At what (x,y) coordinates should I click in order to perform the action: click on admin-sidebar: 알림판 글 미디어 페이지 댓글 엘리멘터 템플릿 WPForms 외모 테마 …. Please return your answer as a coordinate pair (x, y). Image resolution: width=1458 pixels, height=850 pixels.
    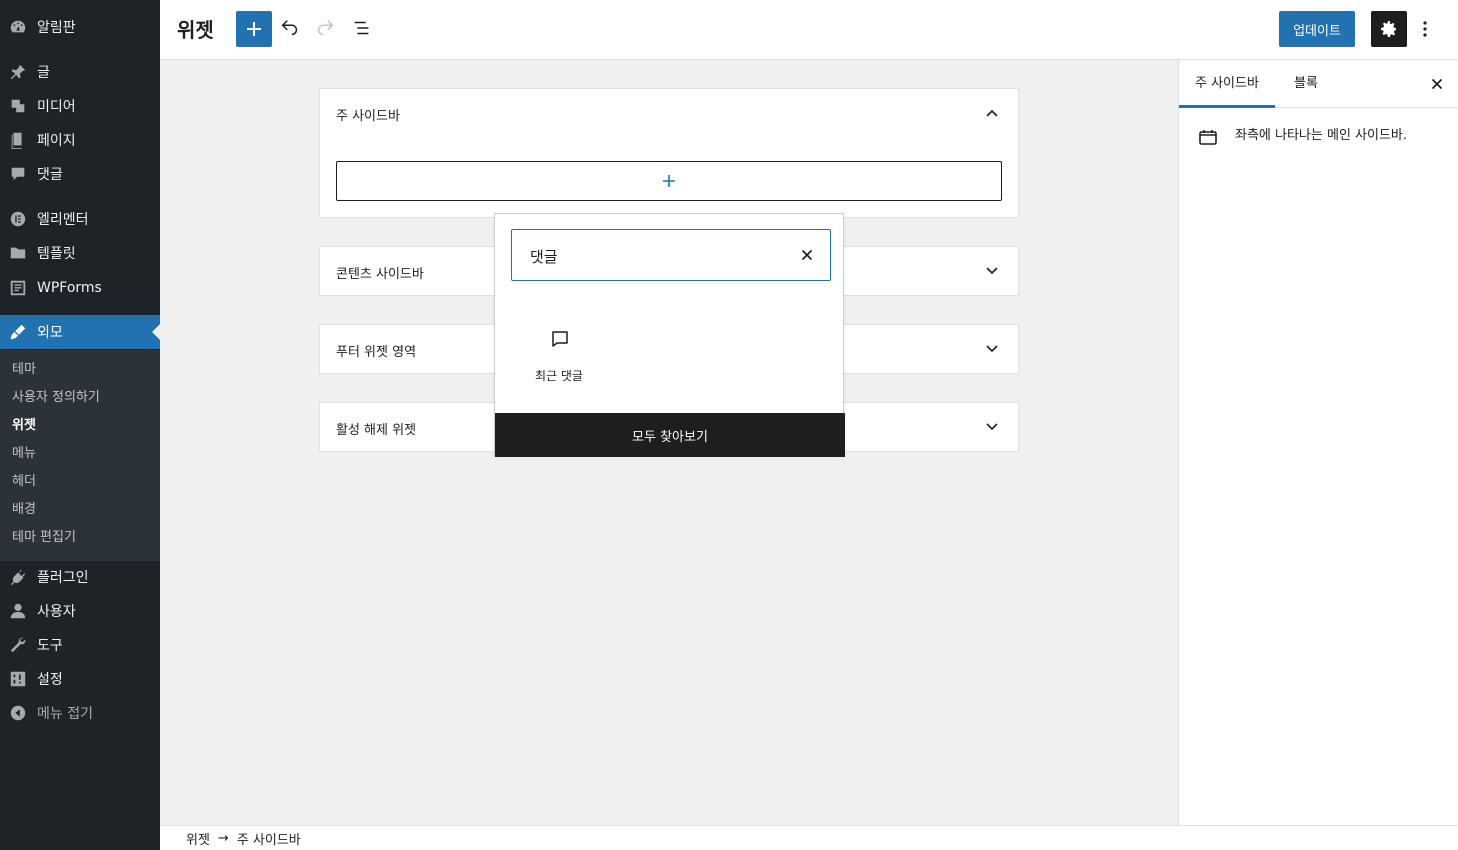
    Looking at the image, I should click on (80, 425).